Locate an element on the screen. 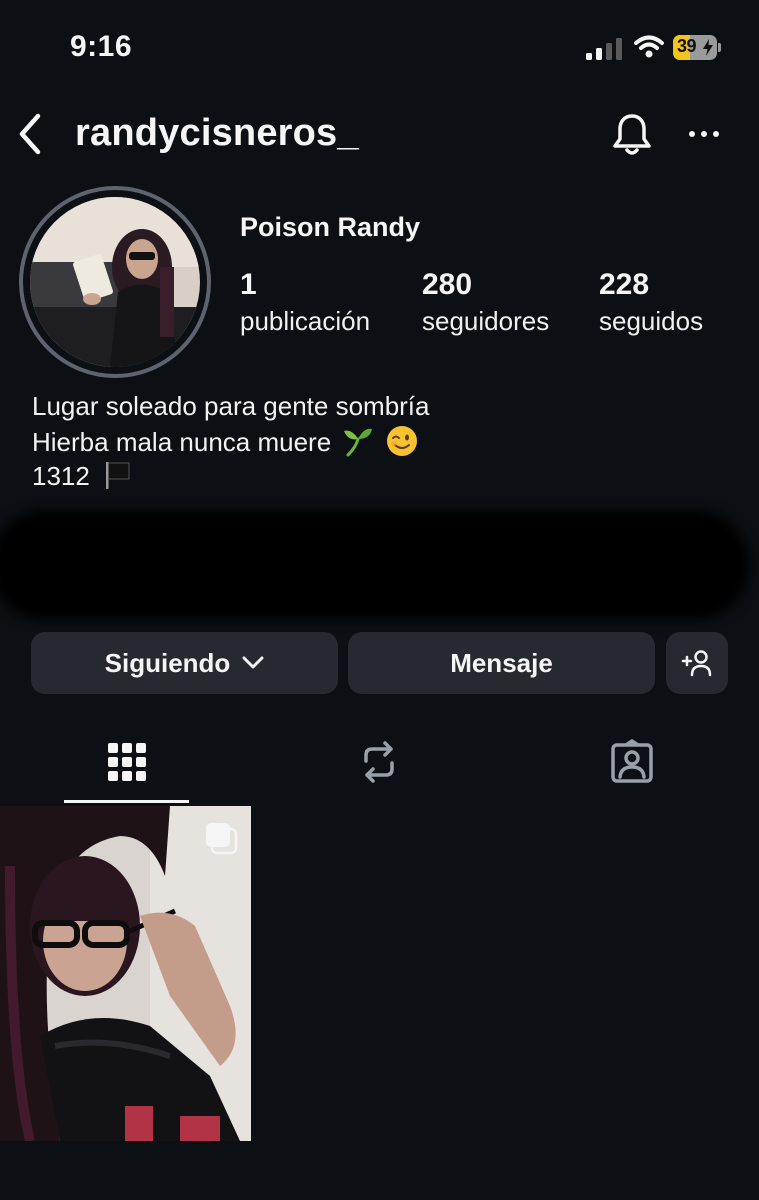 The image size is (759, 1200). add-person-icon is located at coordinates (696, 663).